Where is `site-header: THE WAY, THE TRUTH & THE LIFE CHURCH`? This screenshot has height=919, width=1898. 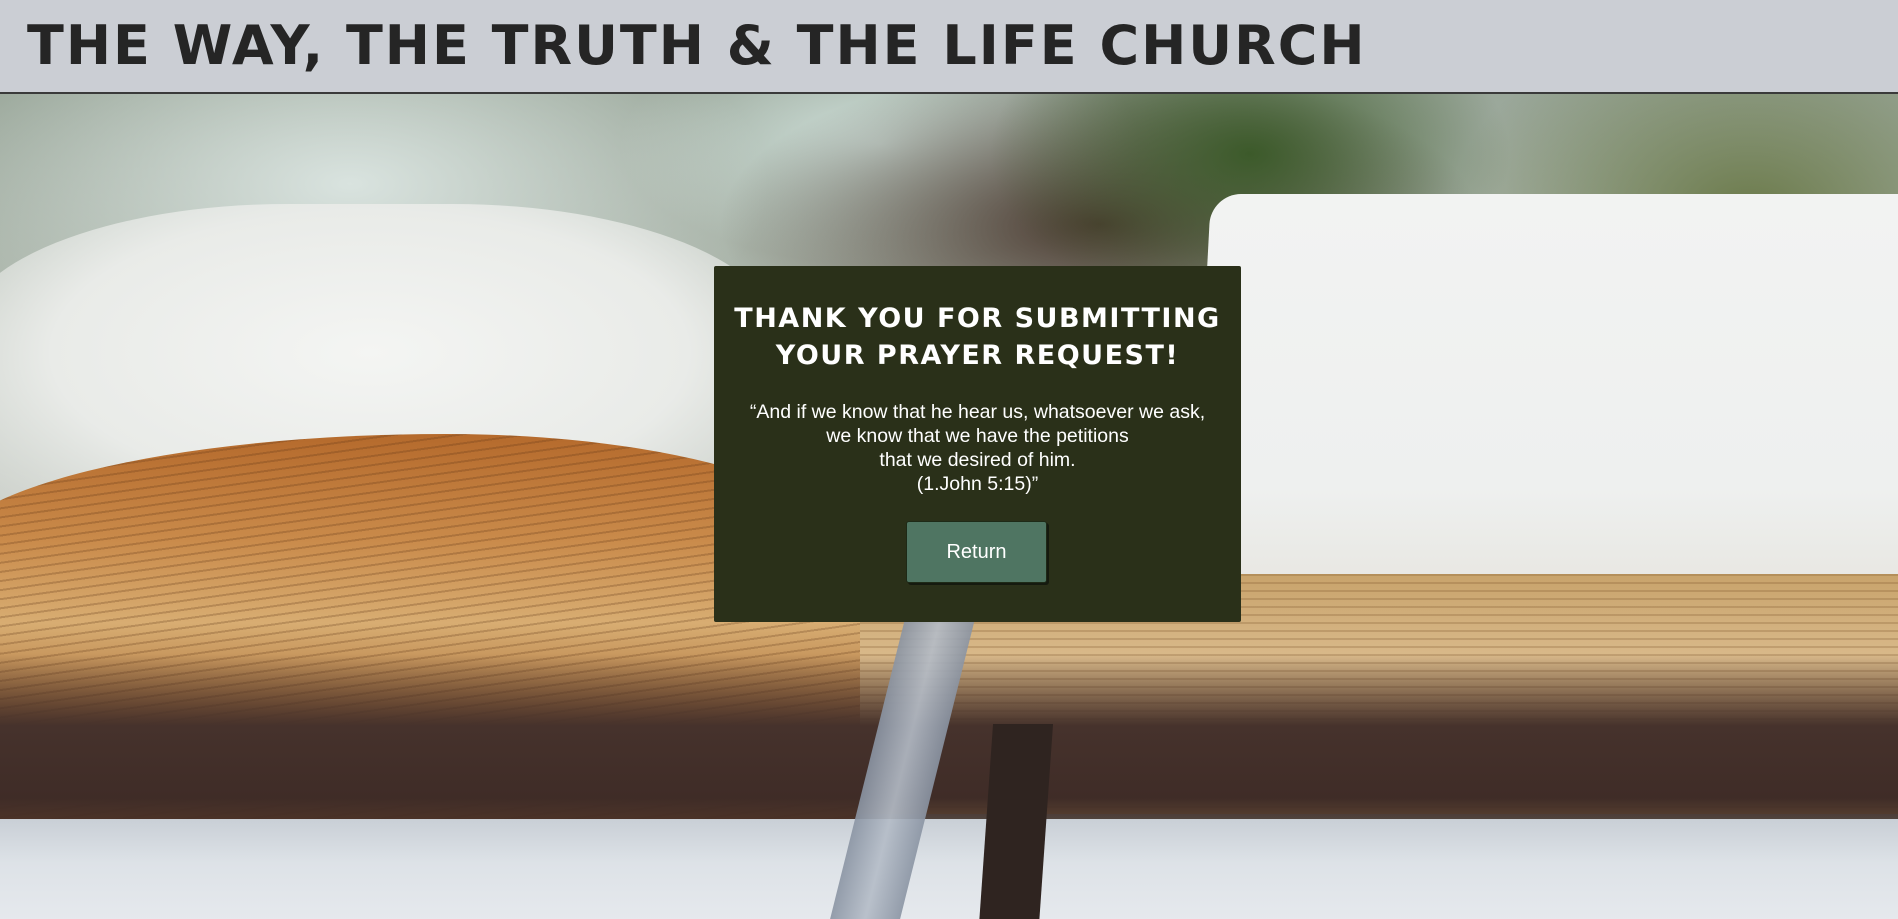 site-header: THE WAY, THE TRUTH & THE LIFE CHURCH is located at coordinates (949, 47).